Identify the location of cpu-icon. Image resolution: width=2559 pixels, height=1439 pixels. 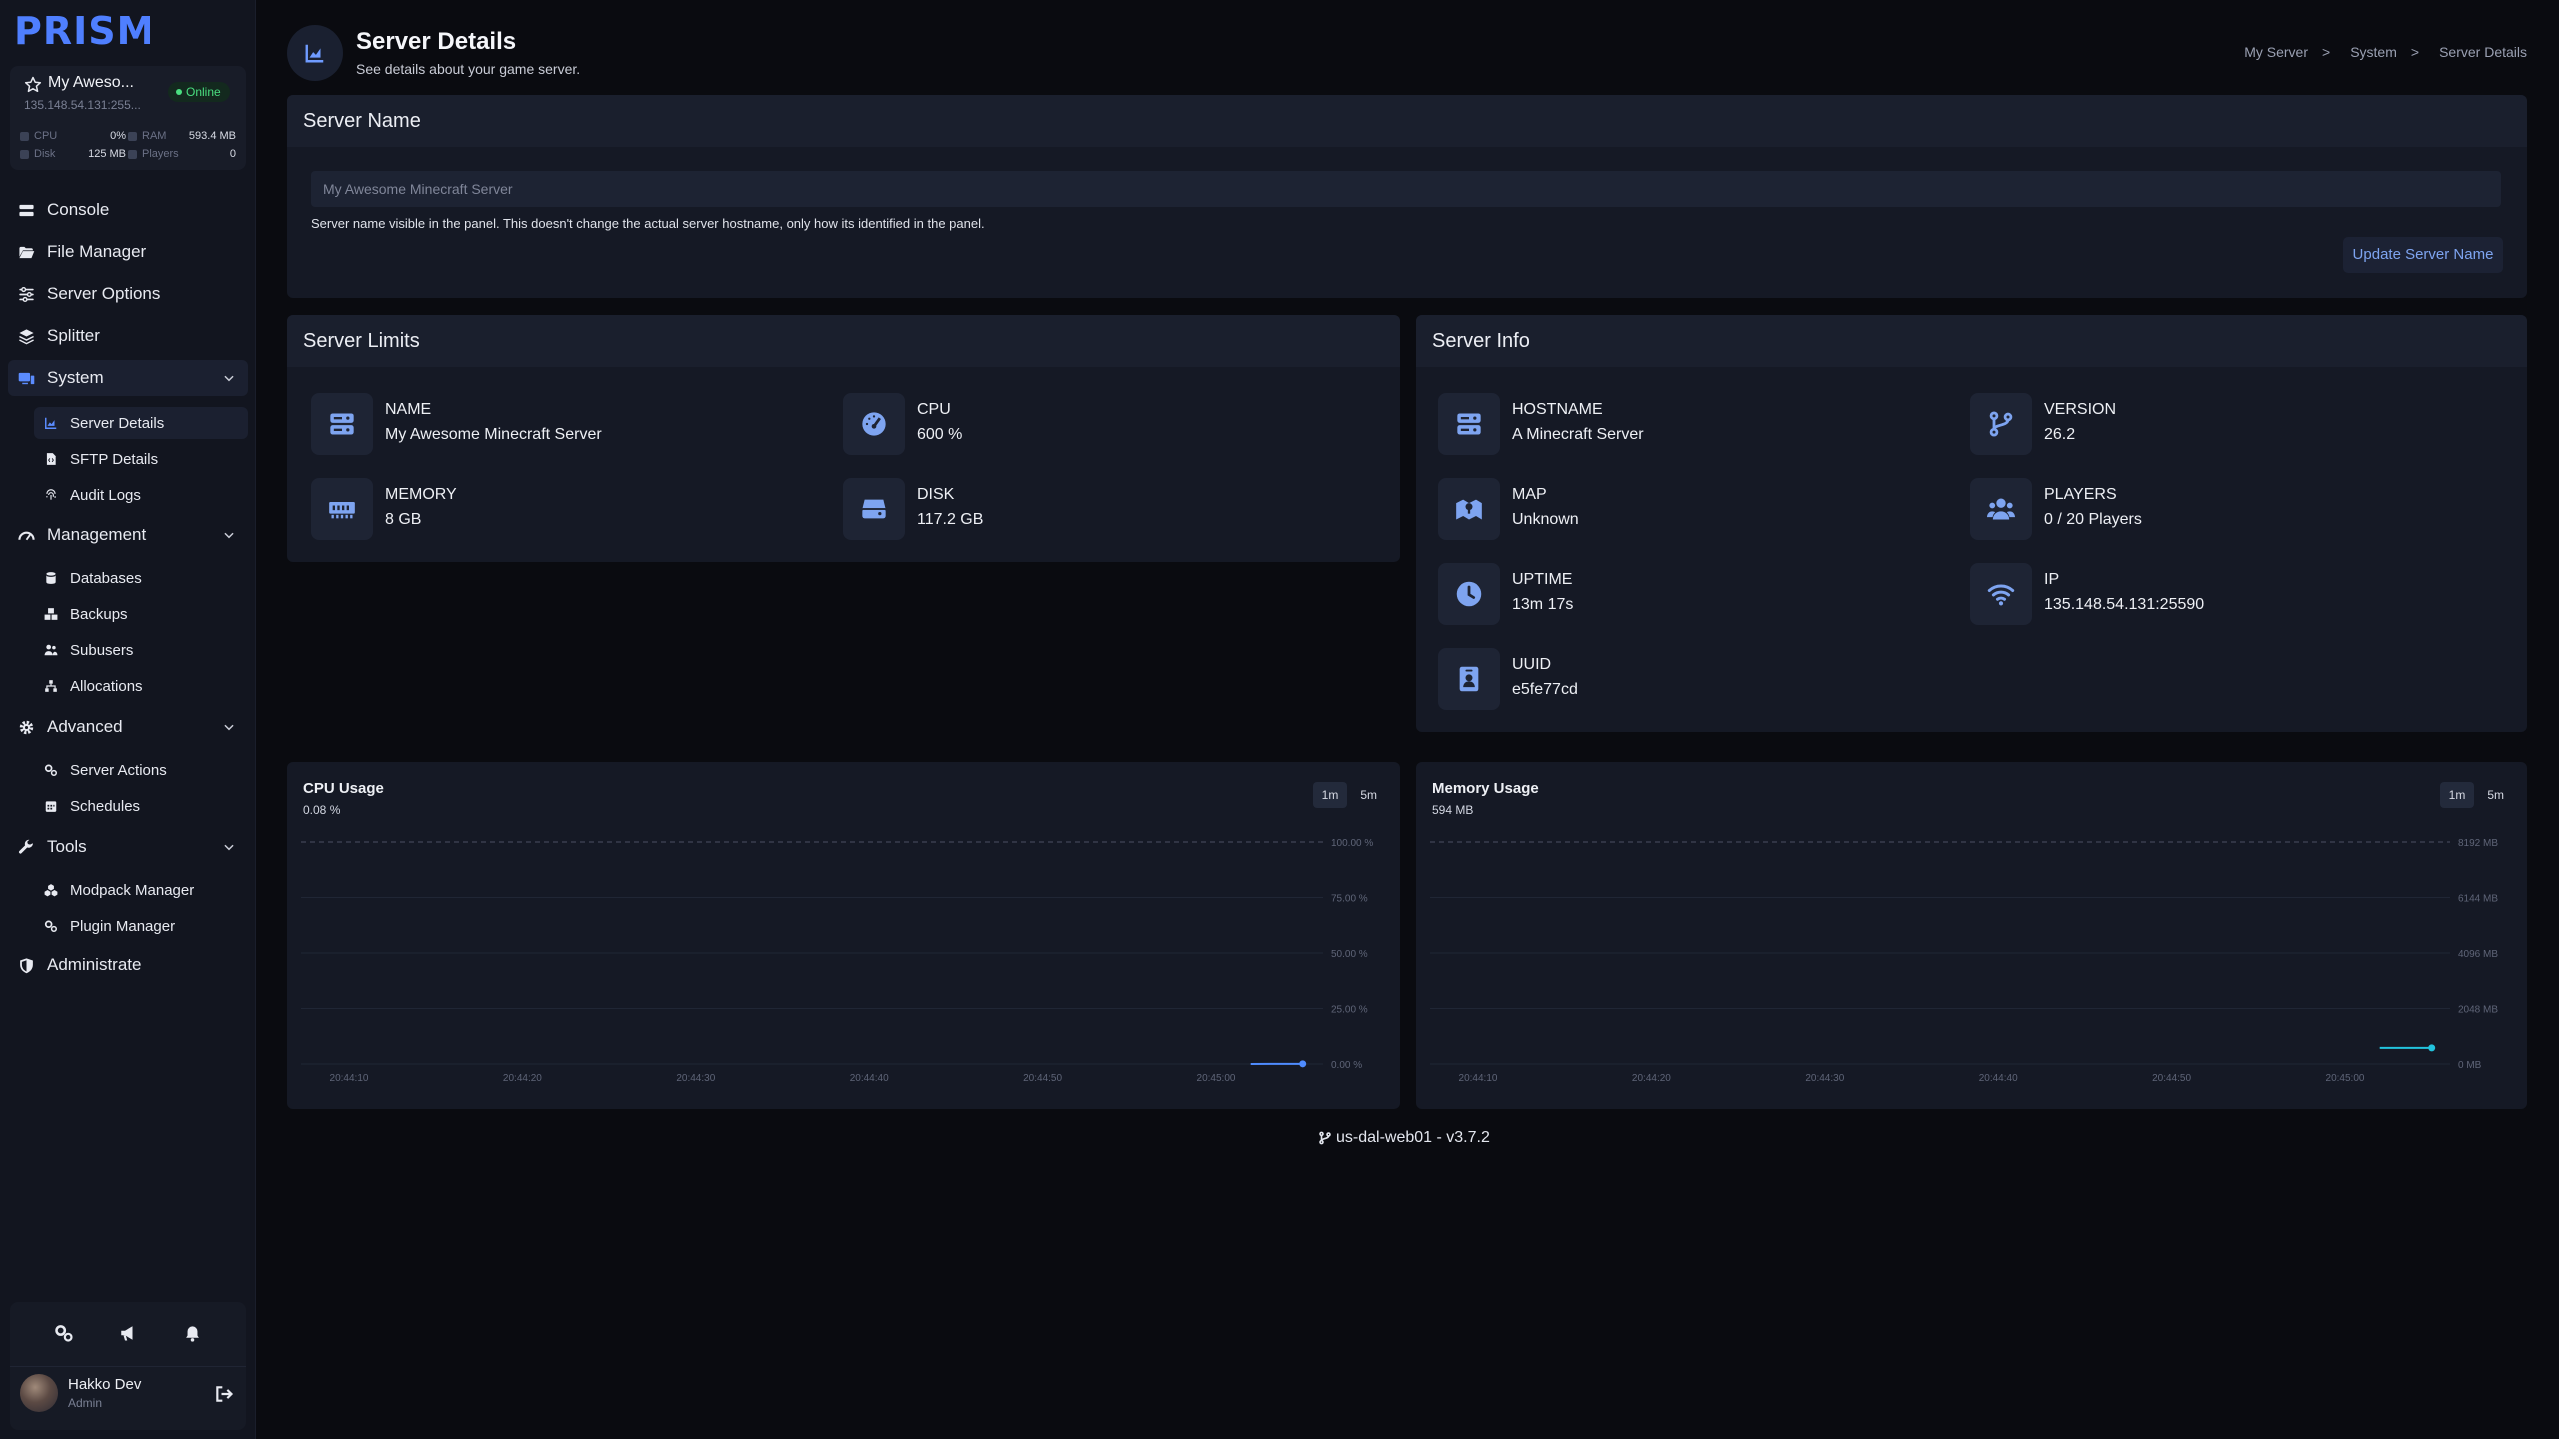
(24, 136).